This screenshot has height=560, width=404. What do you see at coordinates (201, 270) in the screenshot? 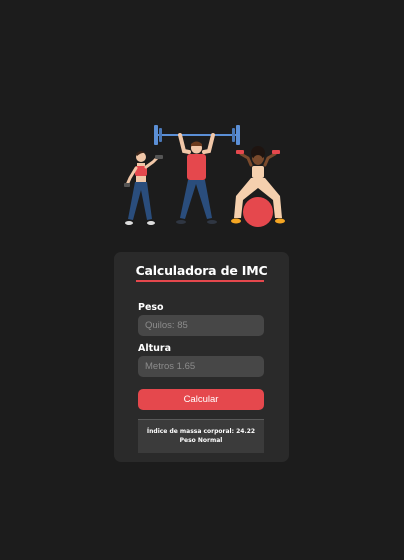
I see `calculator-title: Calculadora de IMC` at bounding box center [201, 270].